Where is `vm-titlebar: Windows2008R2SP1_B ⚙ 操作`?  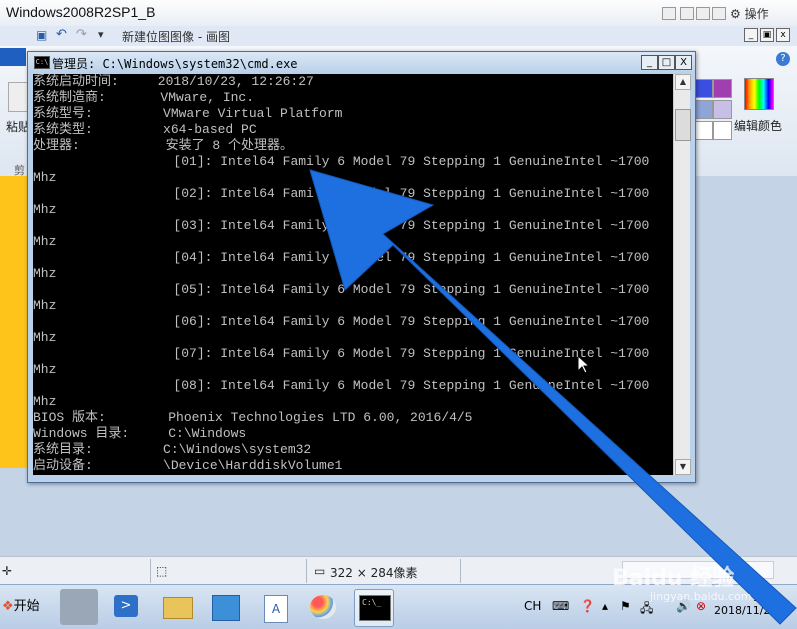
vm-titlebar: Windows2008R2SP1_B ⚙ 操作 is located at coordinates (398, 13).